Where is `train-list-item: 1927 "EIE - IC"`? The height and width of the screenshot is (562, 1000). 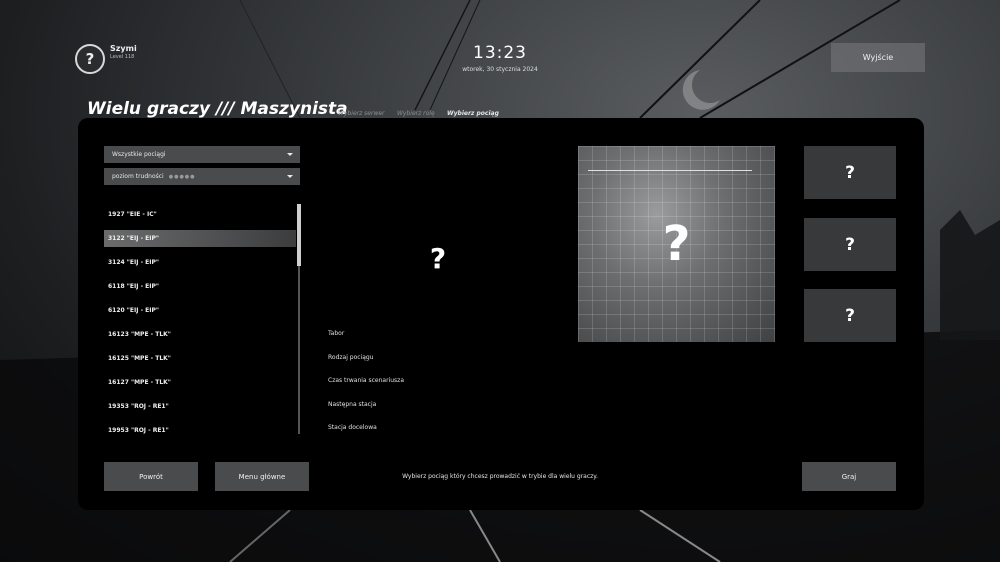
train-list-item: 1927 "EIE - IC" is located at coordinates (200, 214).